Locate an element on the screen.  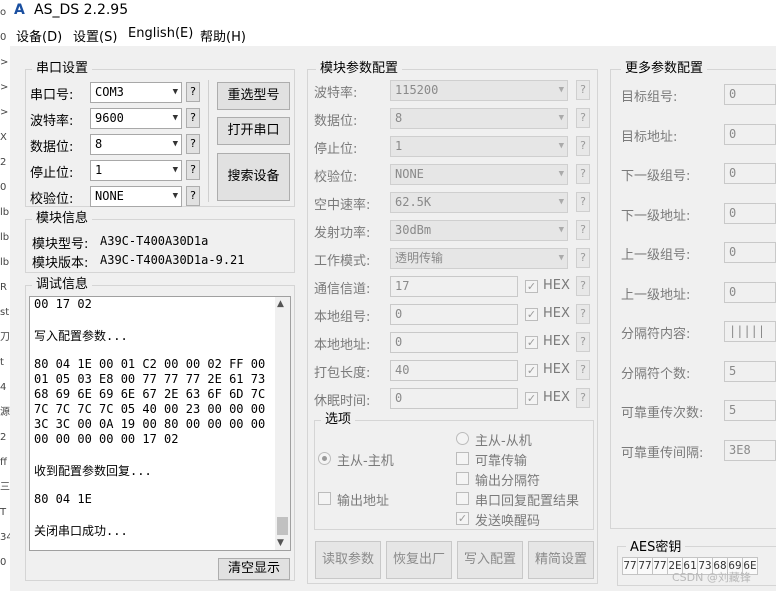
debug-log-scrollbar: ▲ ▼ is located at coordinates (282, 423).